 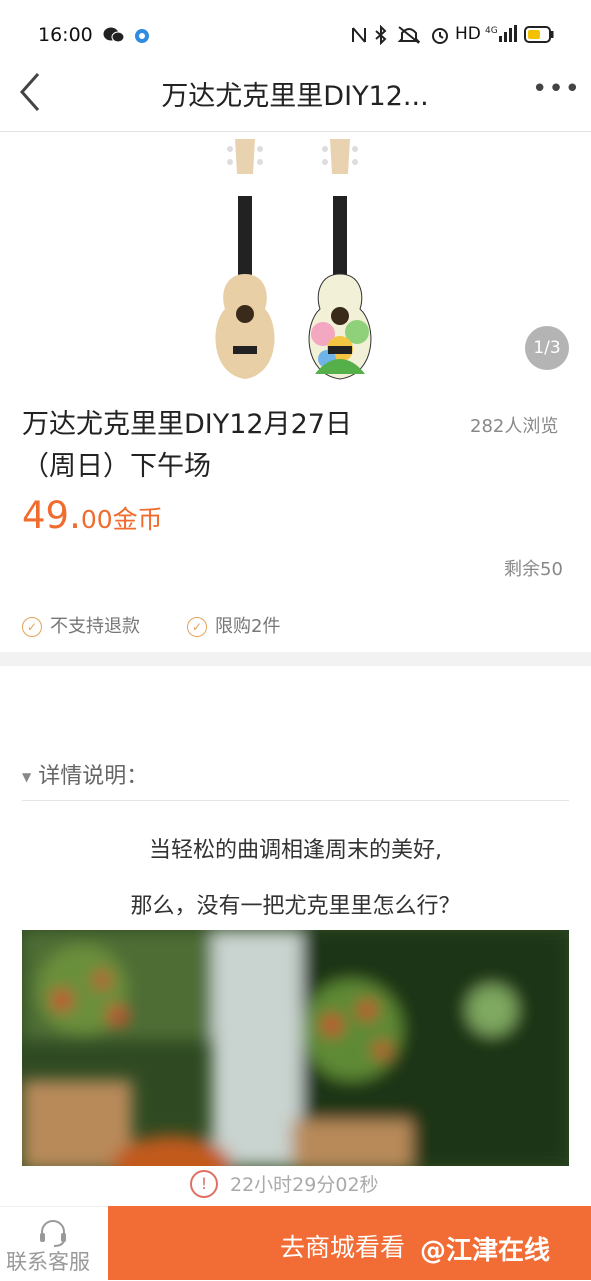 What do you see at coordinates (116, 466) in the screenshot?
I see `product-title-line2: （周日）下午场` at bounding box center [116, 466].